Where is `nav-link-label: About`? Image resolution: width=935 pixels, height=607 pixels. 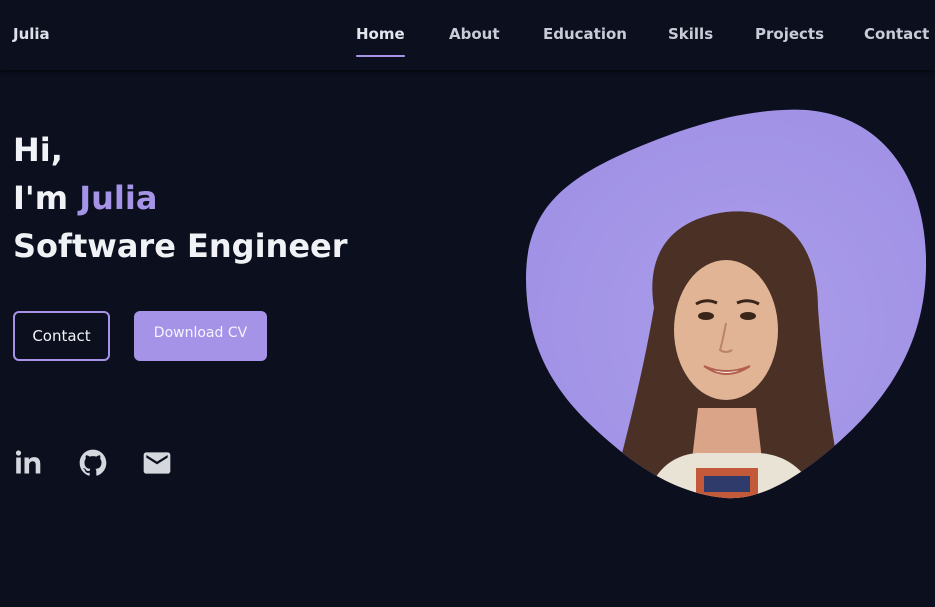
nav-link-label: About is located at coordinates (474, 34).